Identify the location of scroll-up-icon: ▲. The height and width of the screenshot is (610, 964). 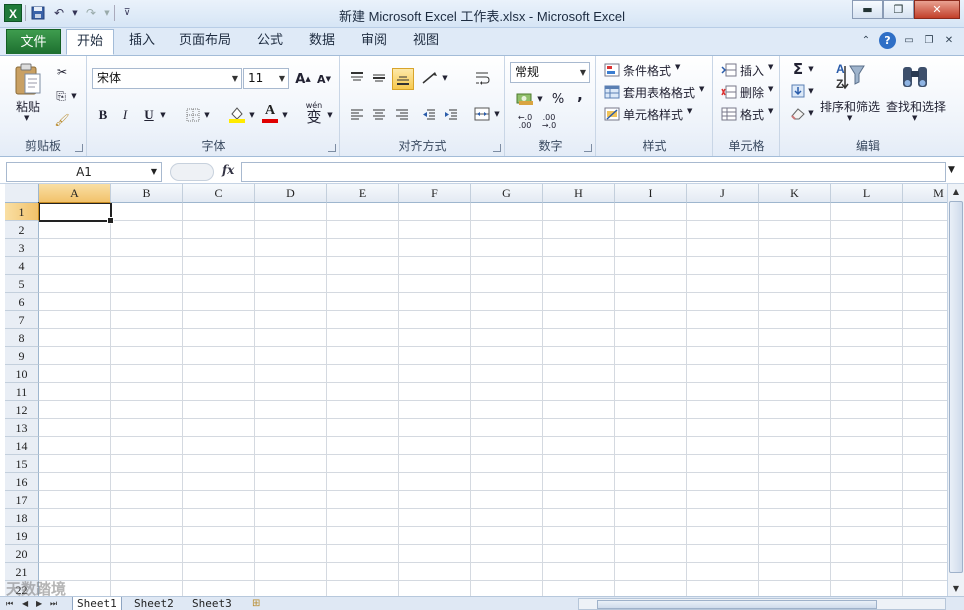
(956, 191).